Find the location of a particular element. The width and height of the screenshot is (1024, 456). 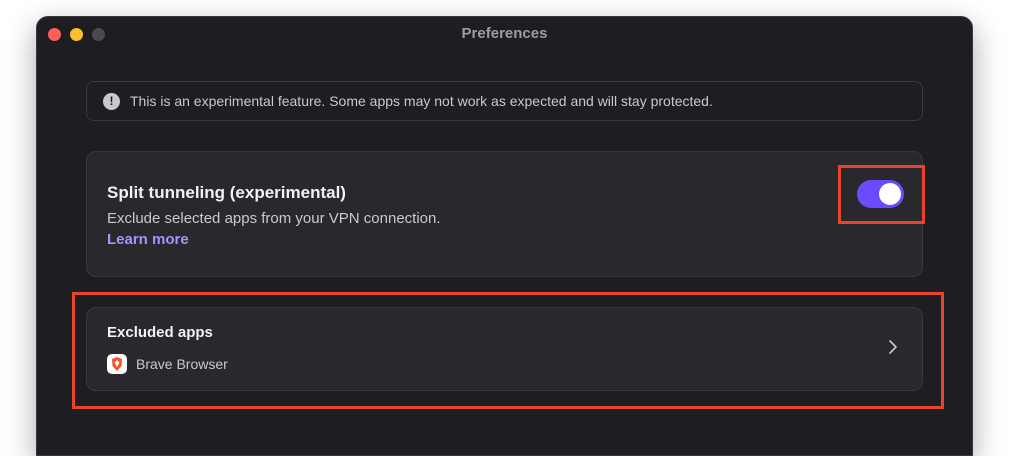

chevron-right-icon is located at coordinates (893, 347).